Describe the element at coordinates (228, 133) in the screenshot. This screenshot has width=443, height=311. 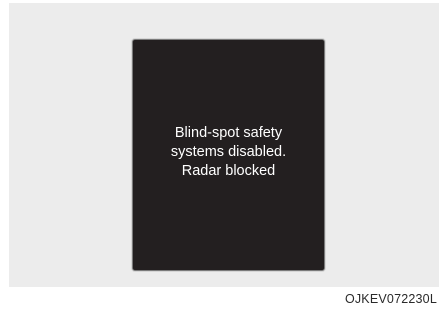
I see `warning-message-line-1: Blind-spot safety` at that location.